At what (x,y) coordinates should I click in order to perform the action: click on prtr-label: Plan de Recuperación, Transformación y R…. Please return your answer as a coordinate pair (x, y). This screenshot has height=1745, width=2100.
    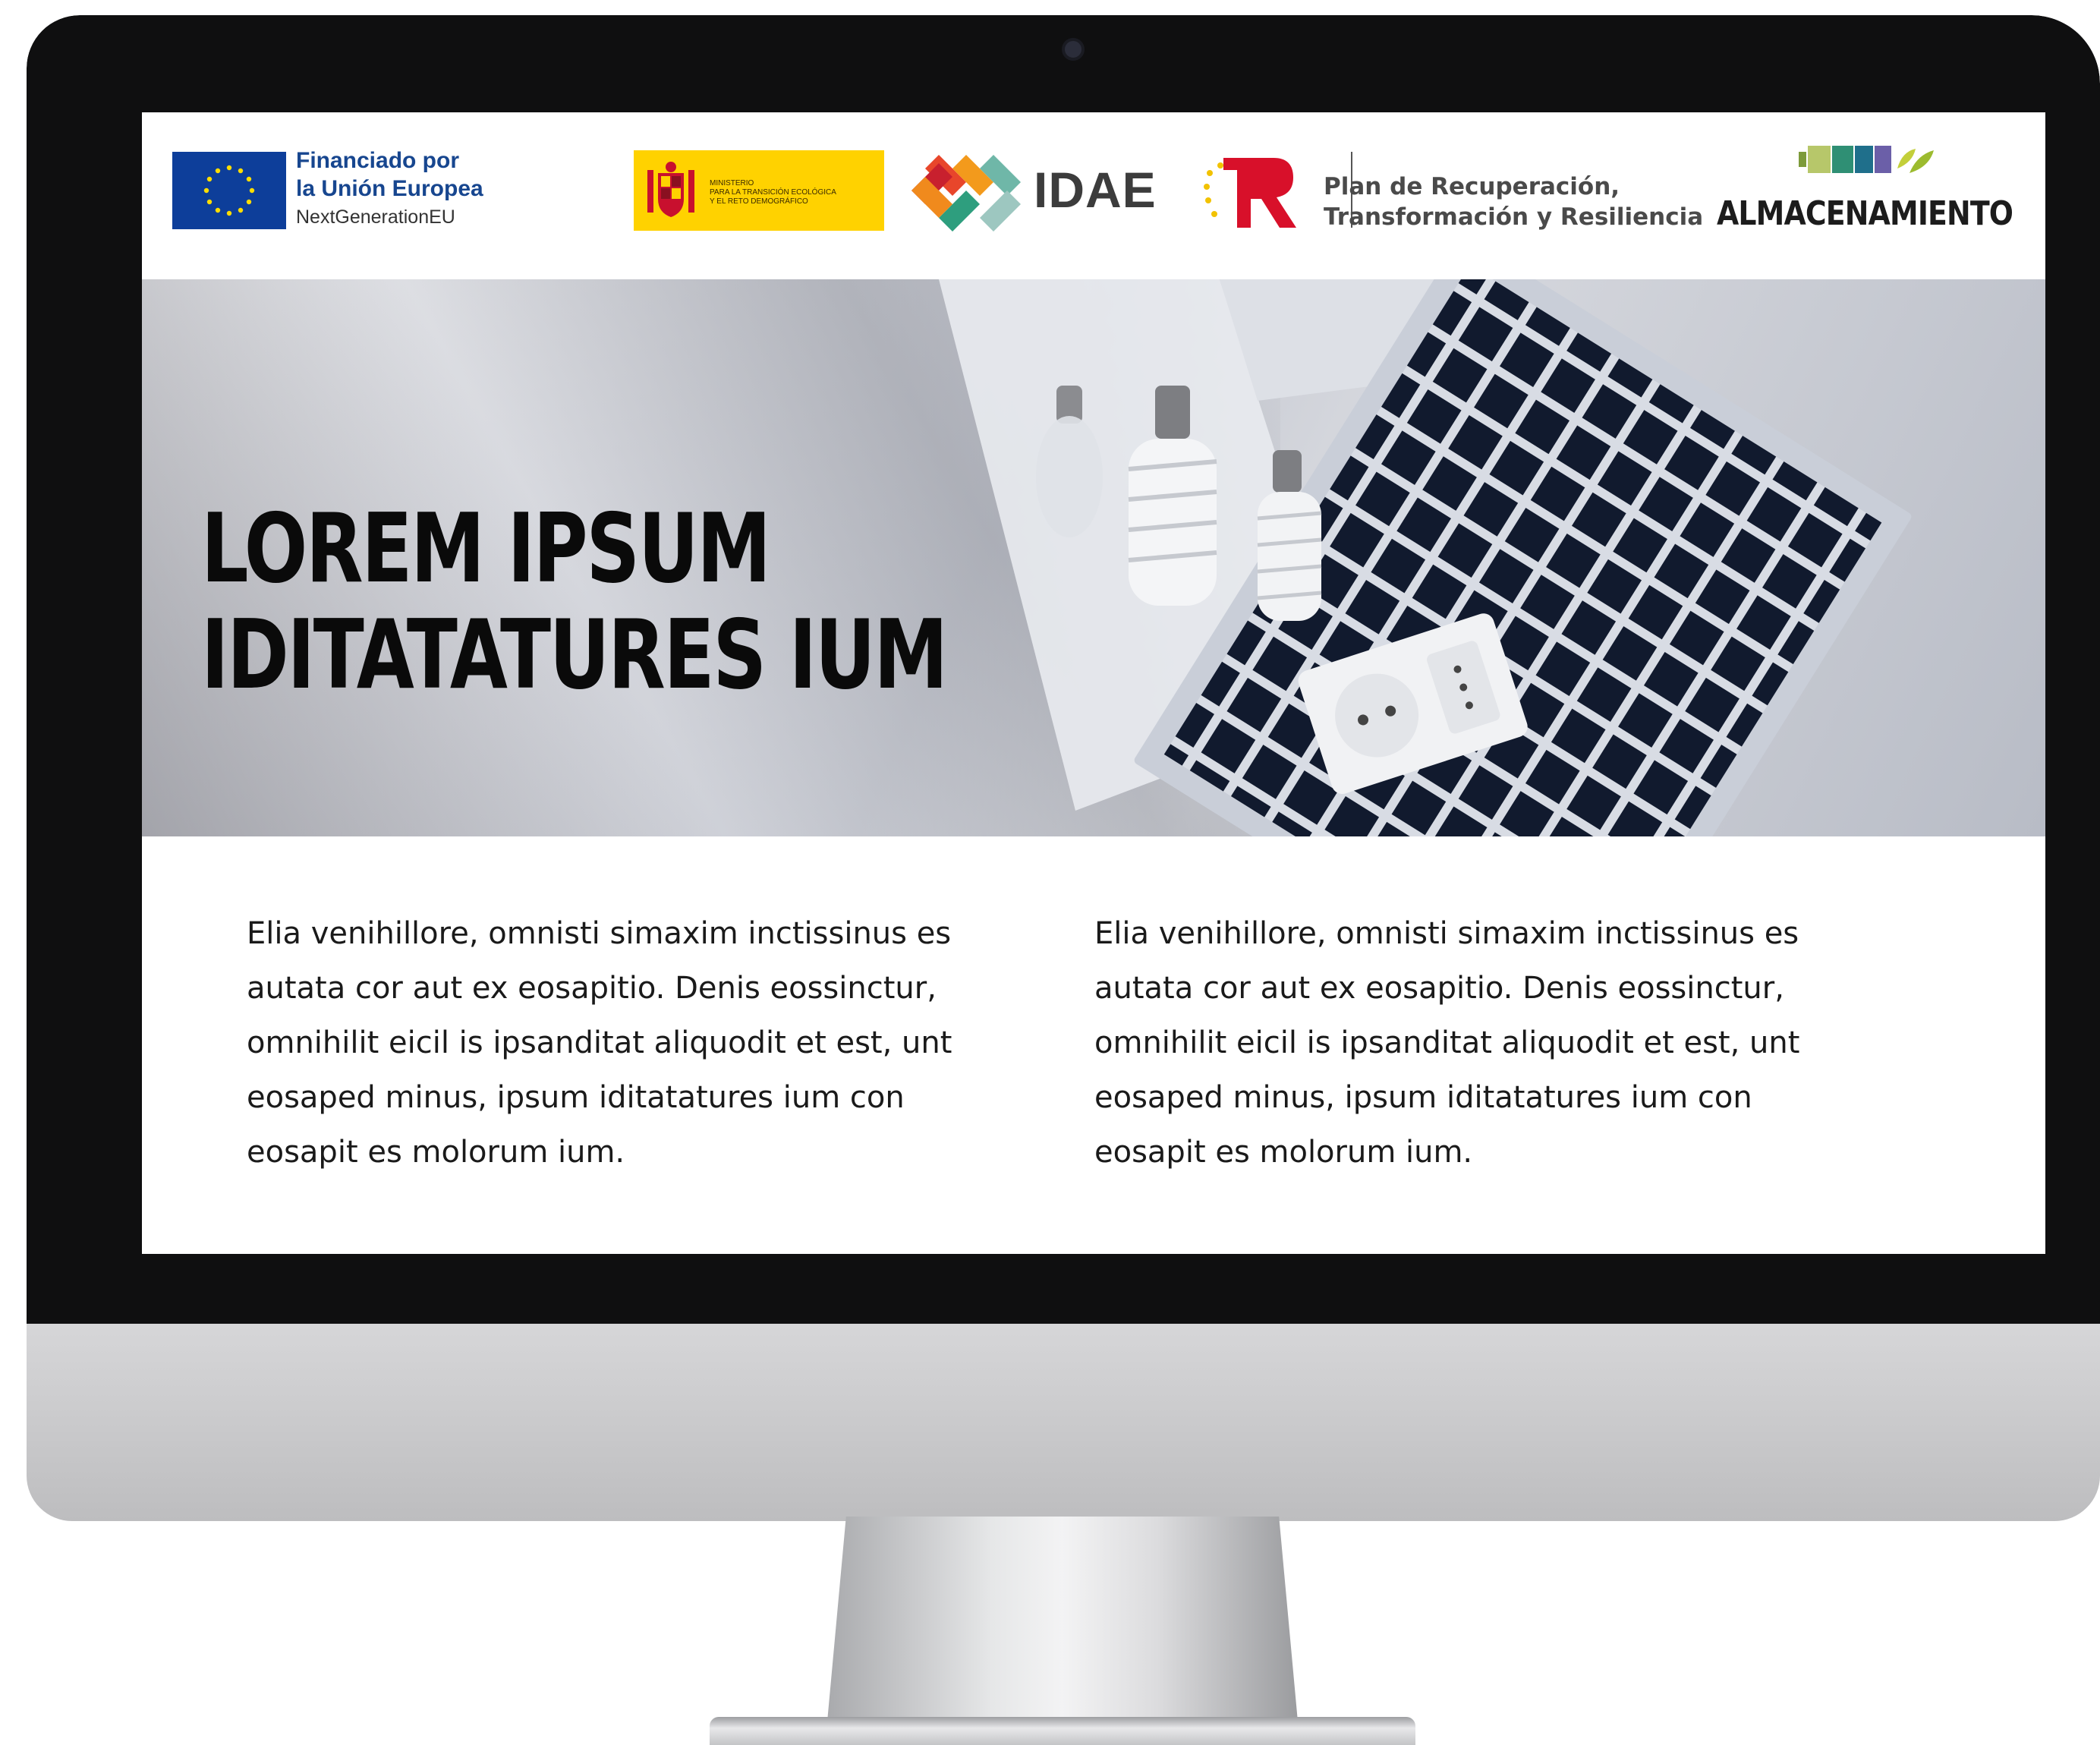
    Looking at the image, I should click on (1513, 202).